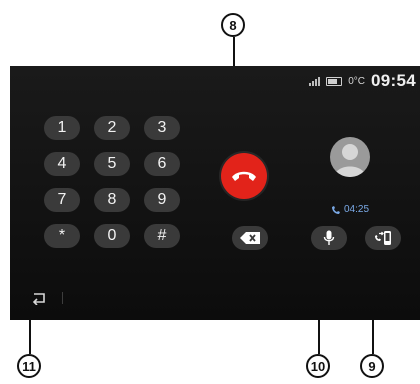 This screenshot has width=420, height=384. Describe the element at coordinates (393, 80) in the screenshot. I see `clock: 09:54` at that location.